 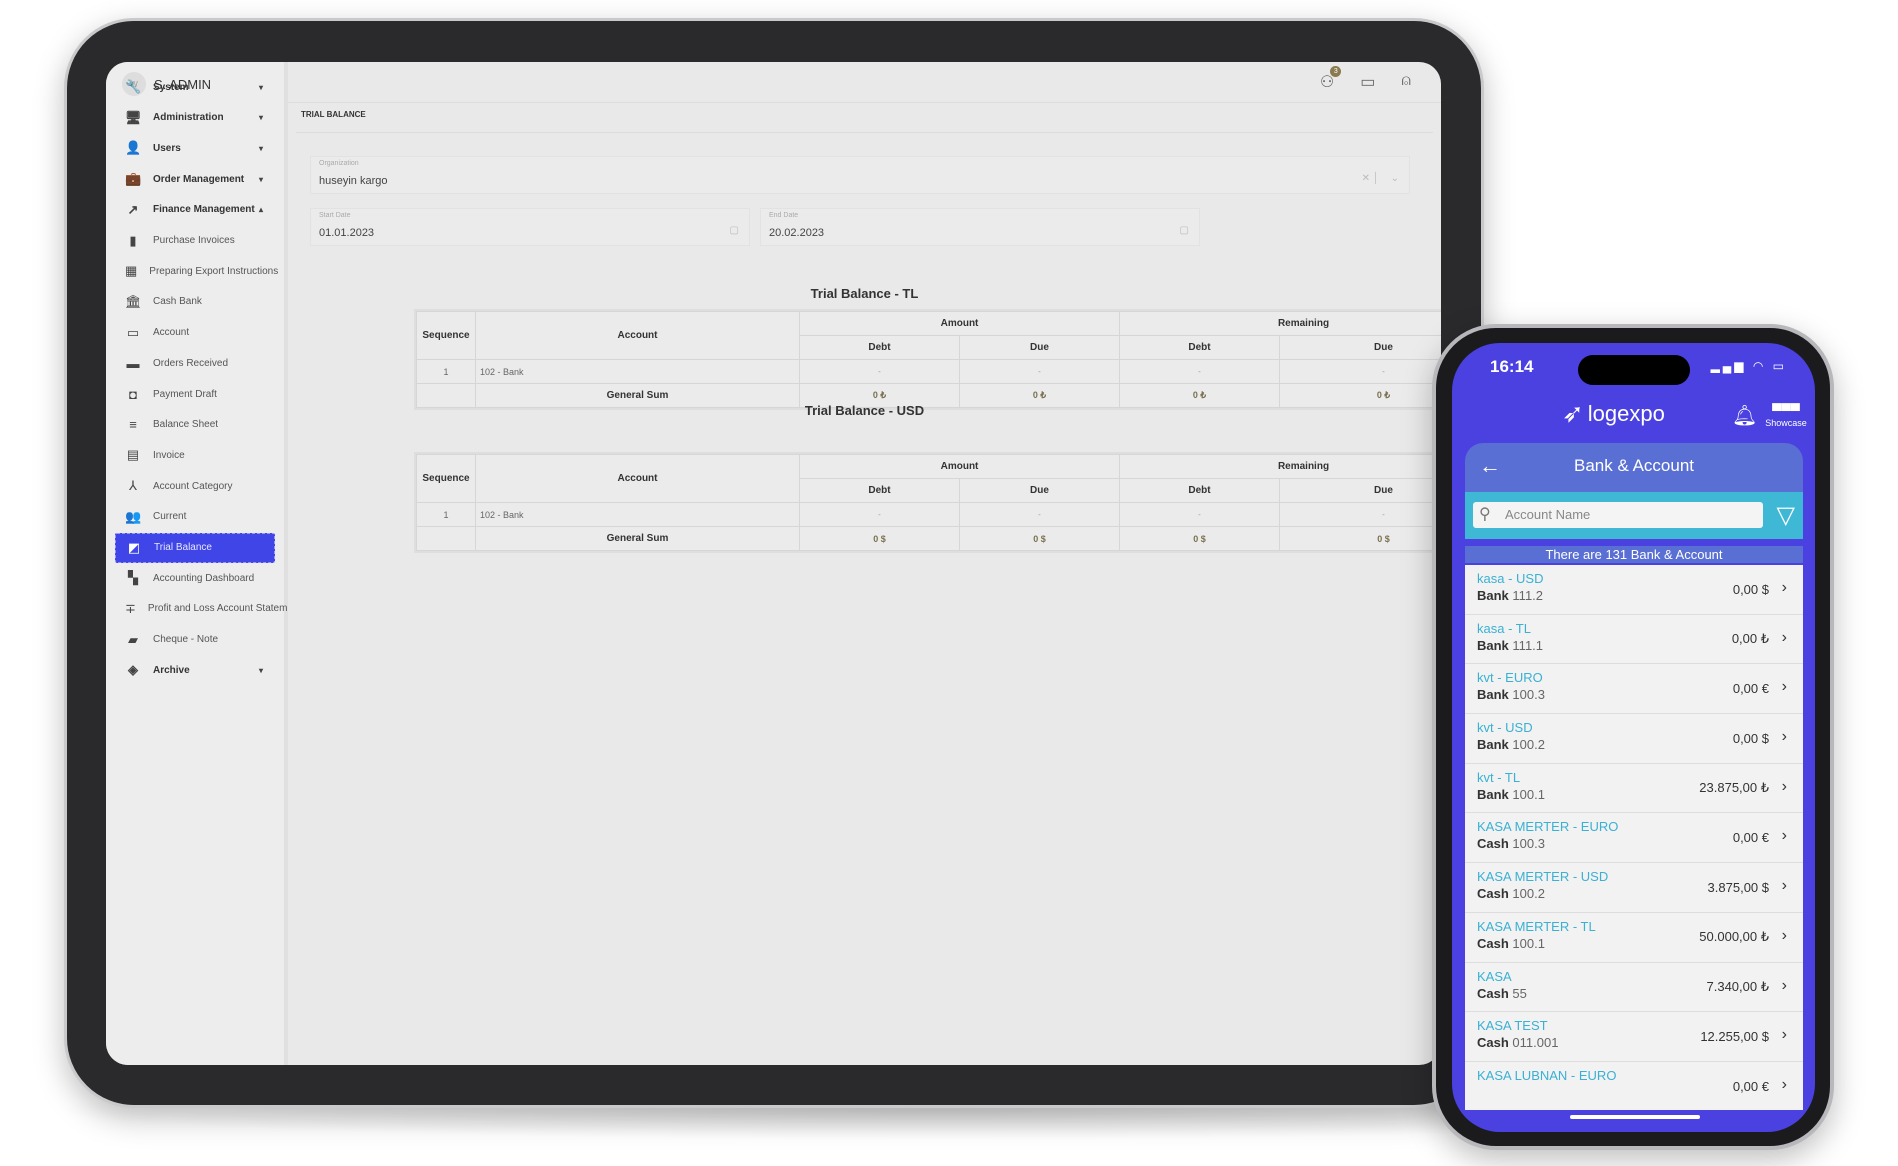 What do you see at coordinates (195, 640) in the screenshot?
I see `sidebar-item-cheque-note: ▰ Cheque - Note` at bounding box center [195, 640].